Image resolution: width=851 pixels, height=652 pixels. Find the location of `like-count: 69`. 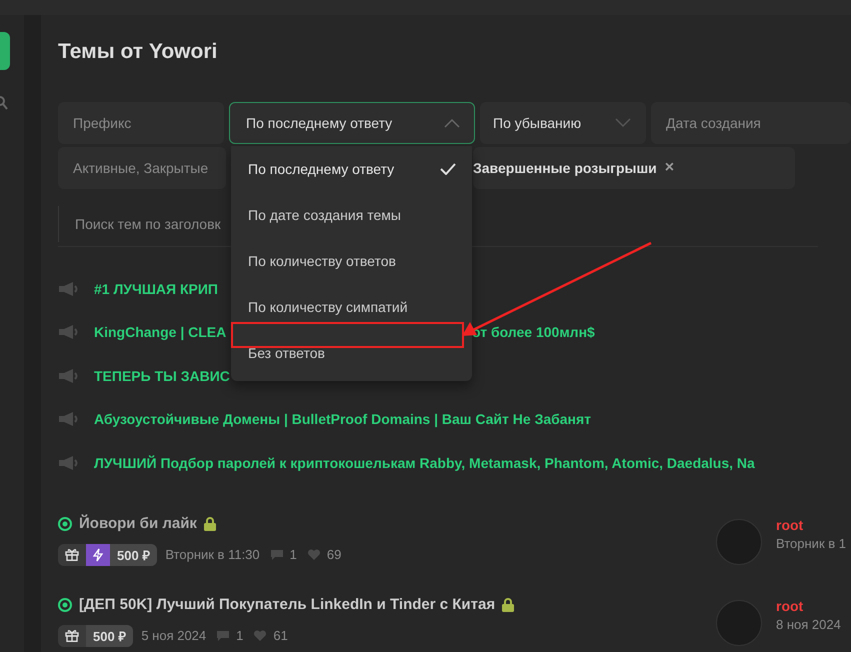

like-count: 69 is located at coordinates (334, 554).